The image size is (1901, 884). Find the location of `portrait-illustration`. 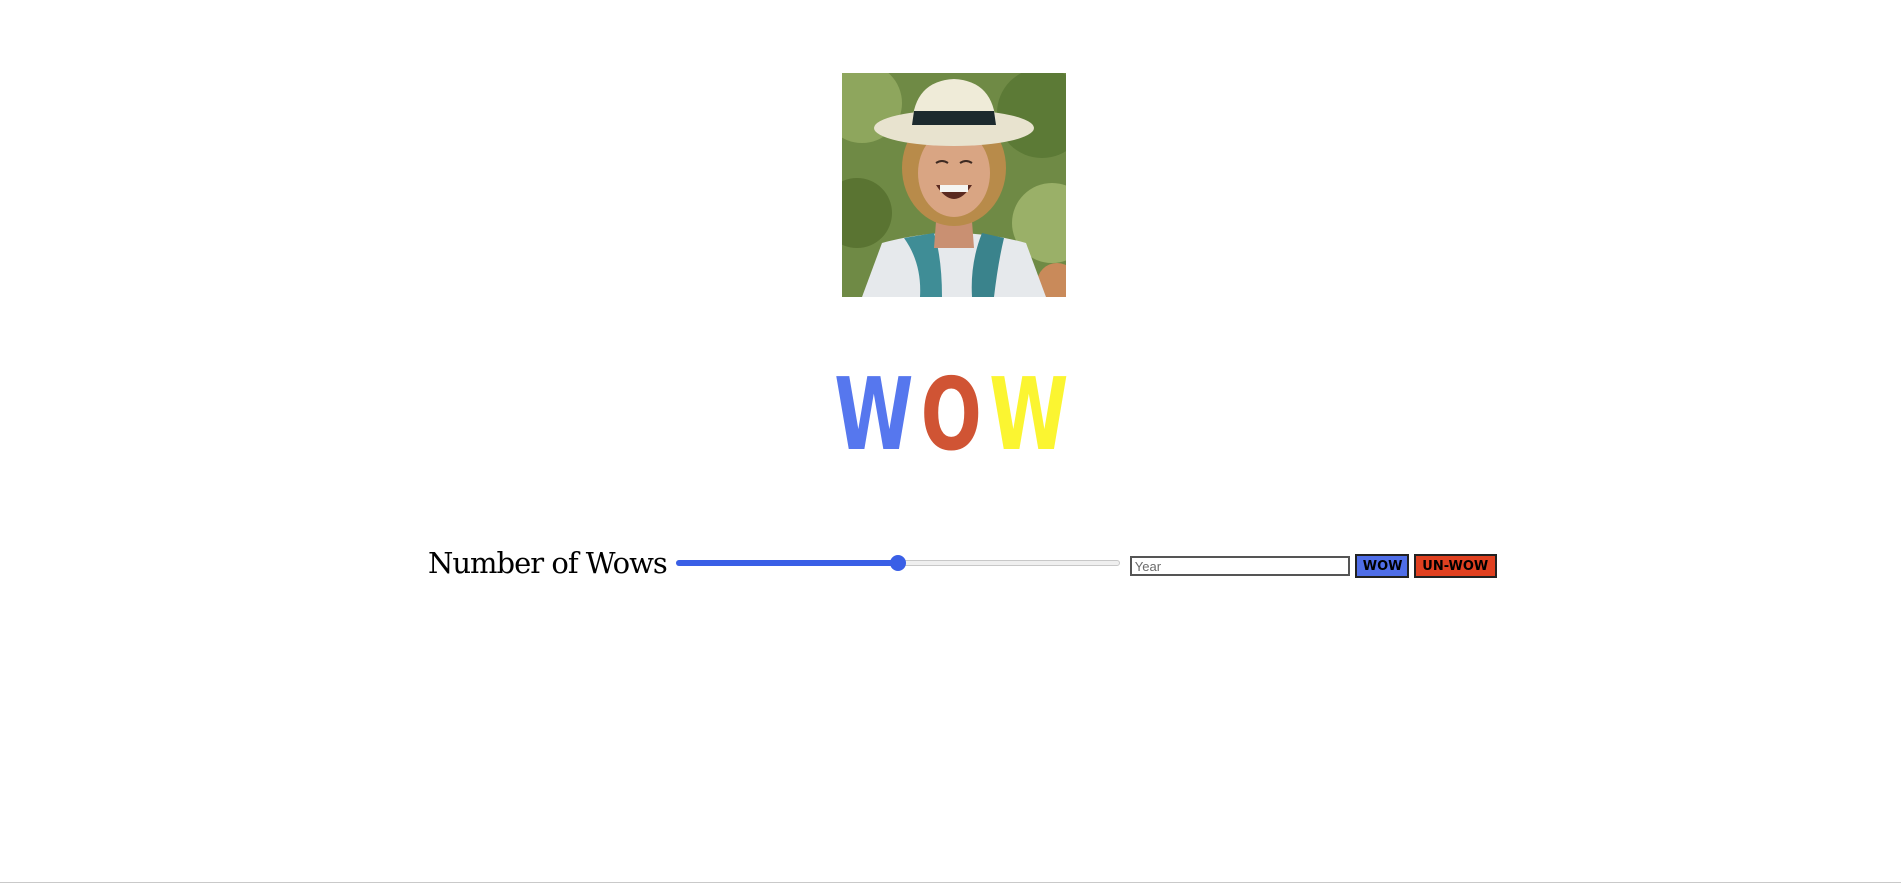

portrait-illustration is located at coordinates (954, 185).